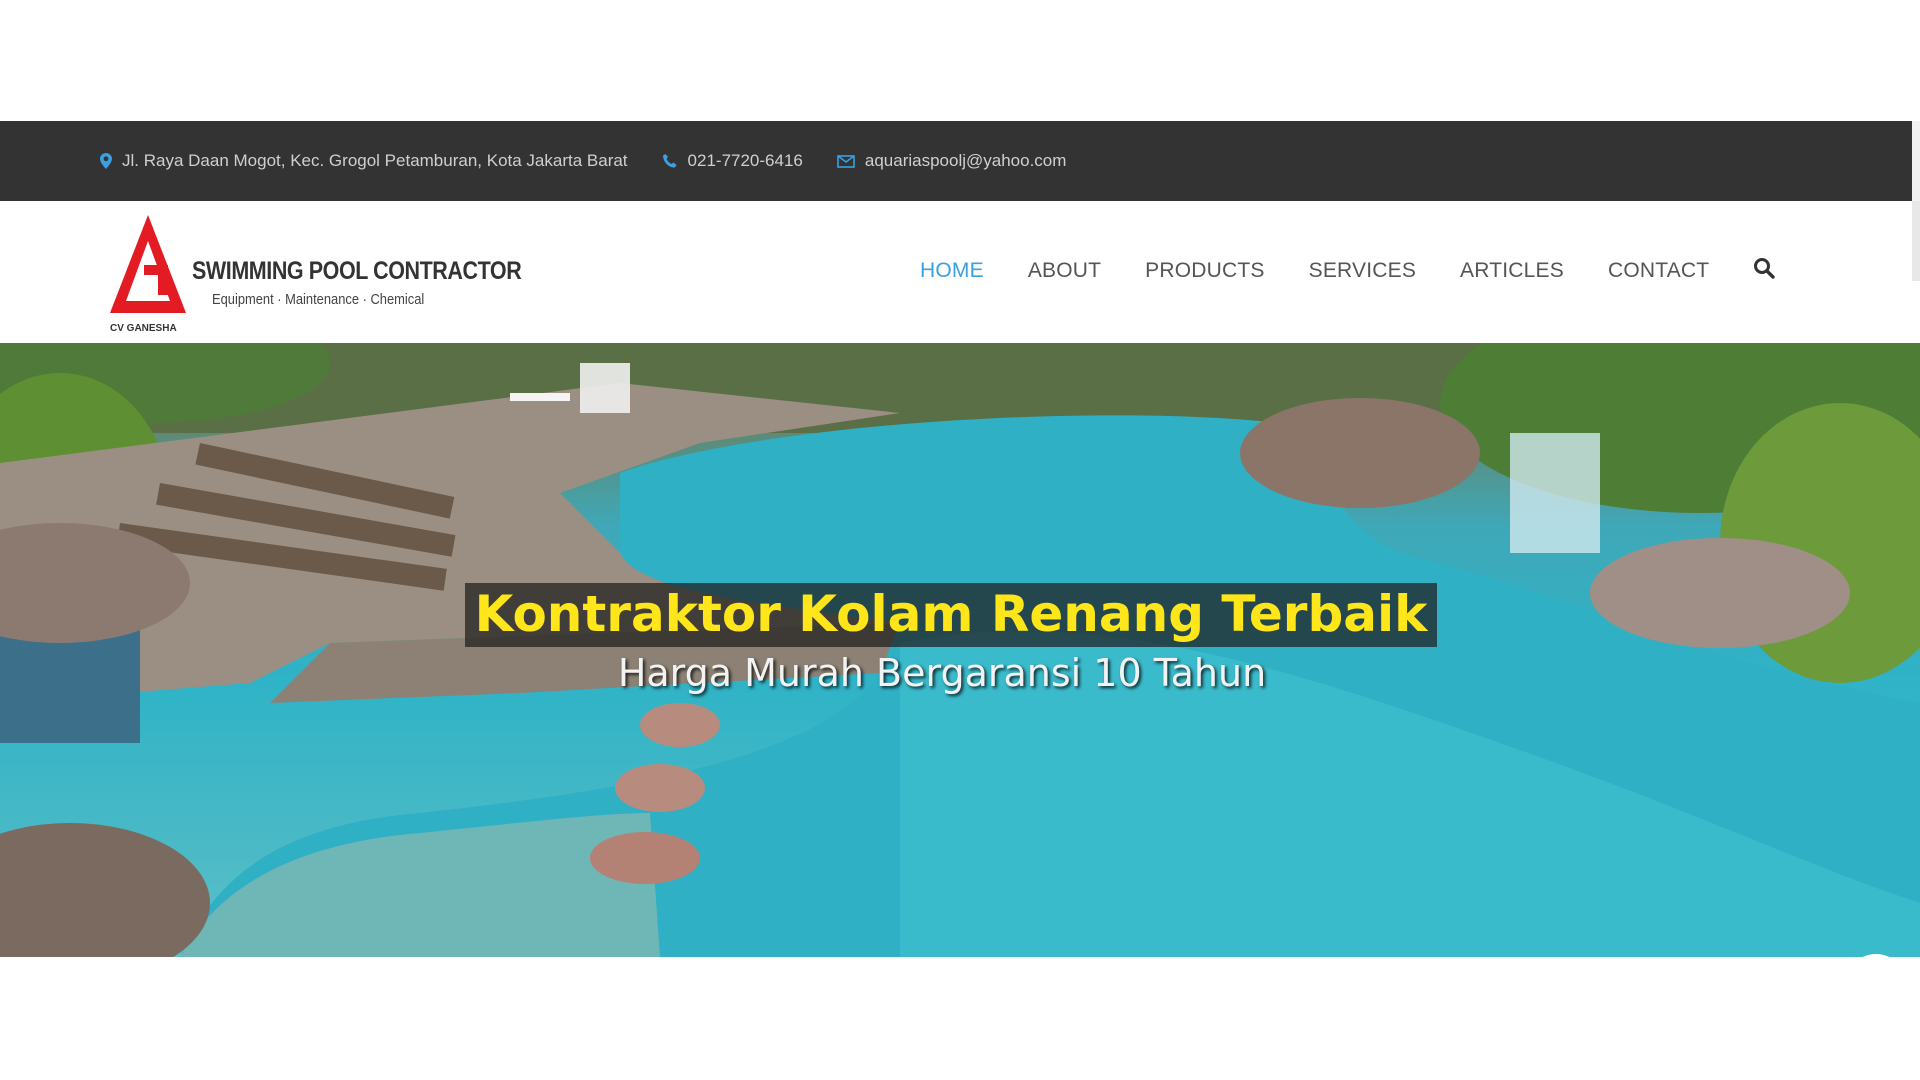 This screenshot has width=1920, height=1080. Describe the element at coordinates (357, 271) in the screenshot. I see `logo-brand-text: SWIMMING POOL CONTRACTOR` at that location.